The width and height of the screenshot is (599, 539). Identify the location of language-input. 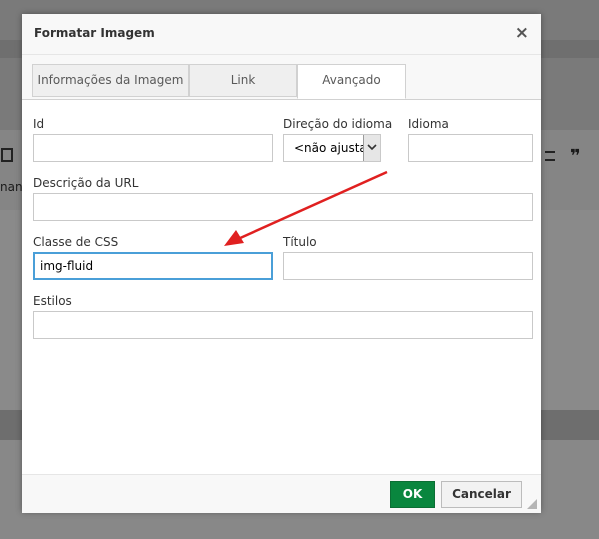
(470, 148).